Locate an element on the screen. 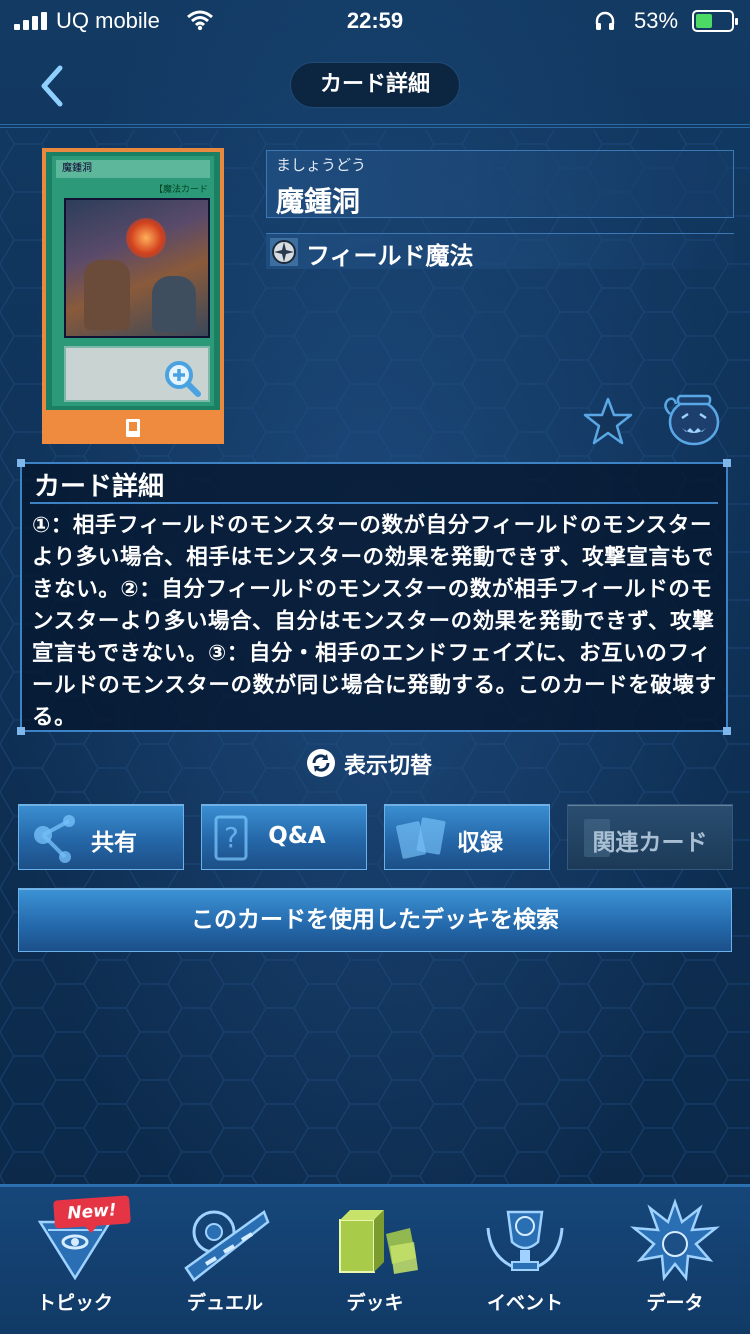 The height and width of the screenshot is (1334, 750). display-toggle-label: 表示切替 is located at coordinates (388, 766).